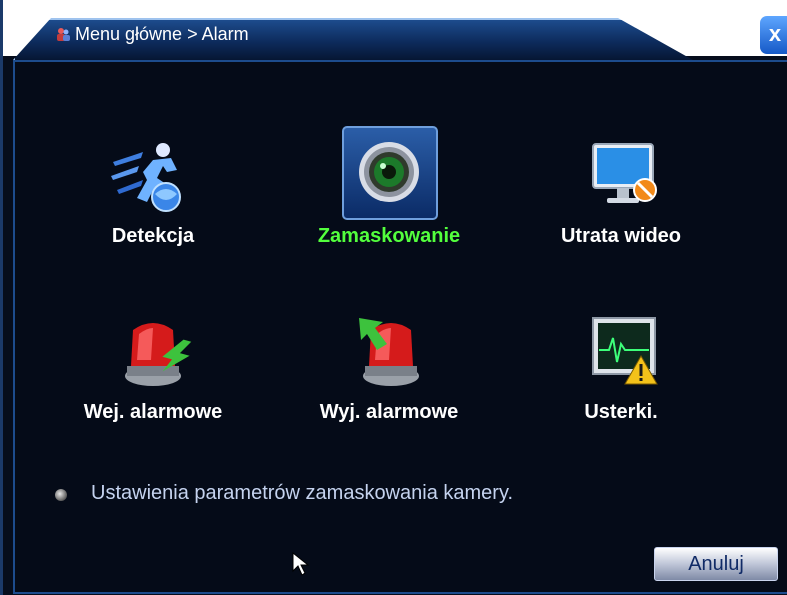 This screenshot has width=787, height=595. What do you see at coordinates (162, 34) in the screenshot?
I see `window-title-text: Menu główne > Alarm` at bounding box center [162, 34].